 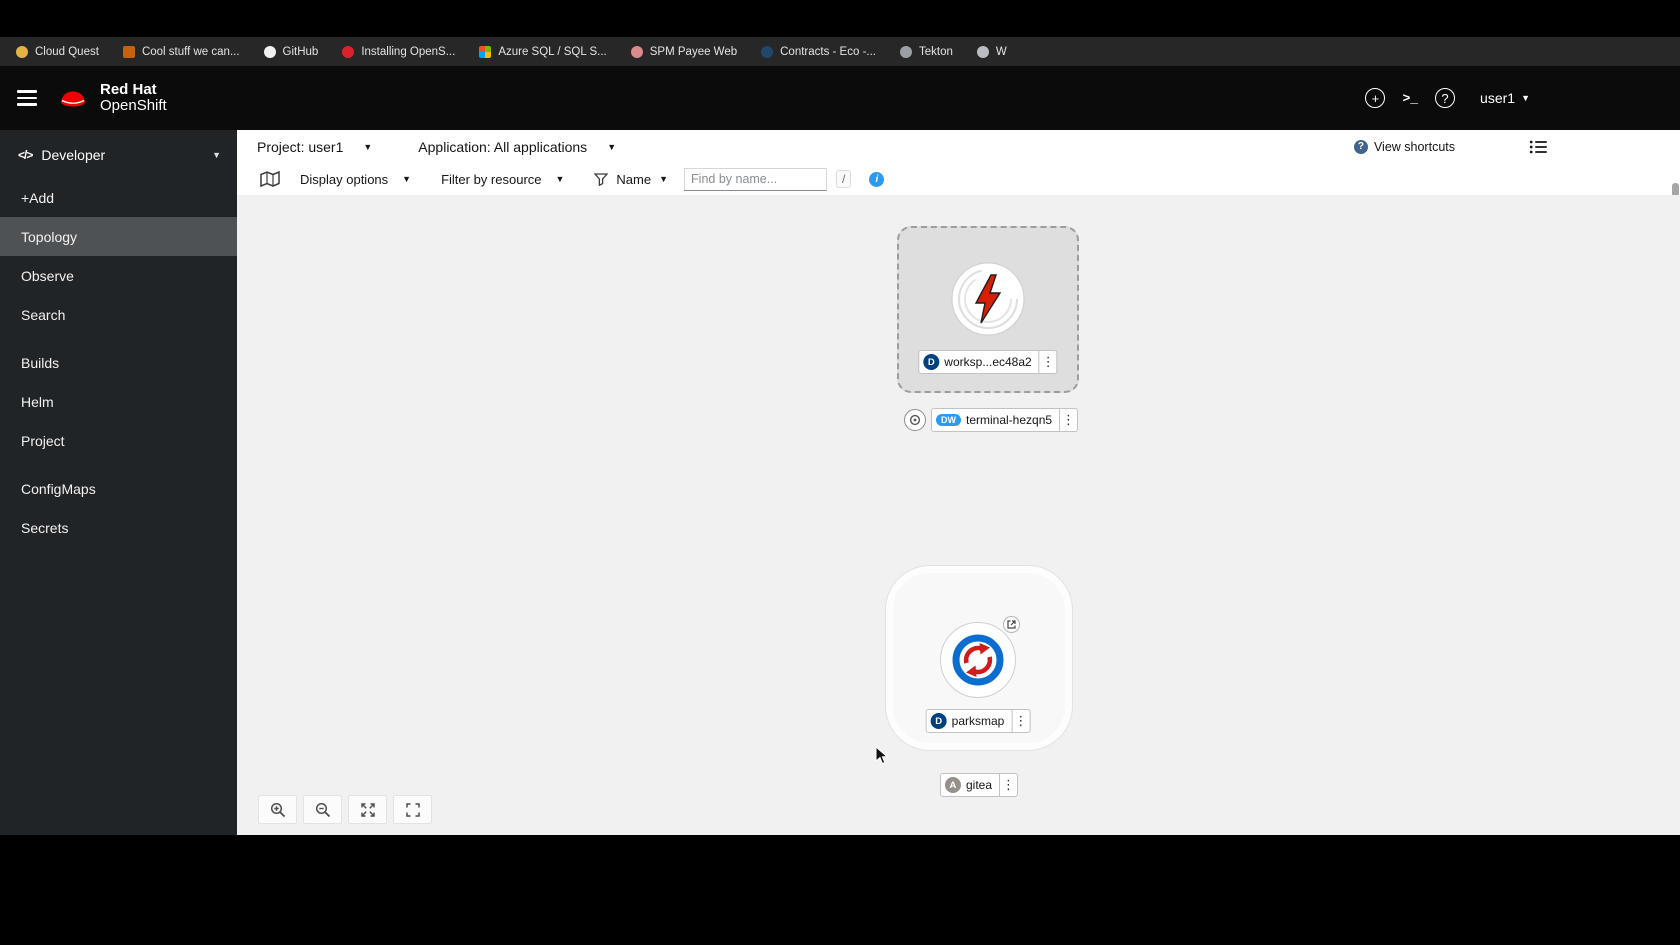 I want to click on openshift-icon, so click(x=348, y=51).